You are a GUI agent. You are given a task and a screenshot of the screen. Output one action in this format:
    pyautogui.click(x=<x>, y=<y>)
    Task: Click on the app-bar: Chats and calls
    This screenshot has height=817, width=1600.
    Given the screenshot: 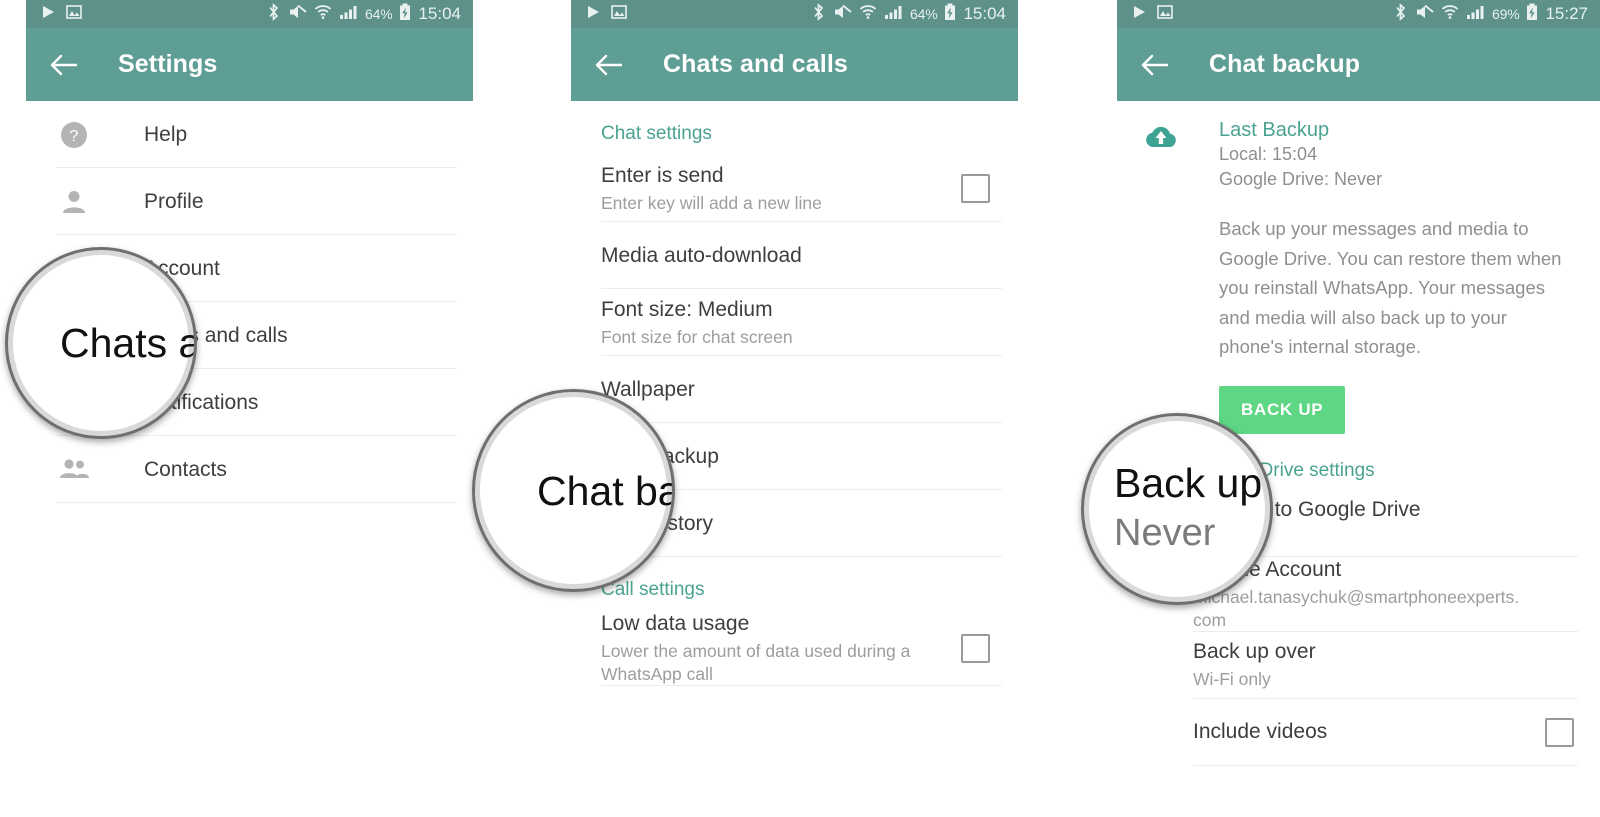 What is the action you would take?
    pyautogui.click(x=794, y=64)
    